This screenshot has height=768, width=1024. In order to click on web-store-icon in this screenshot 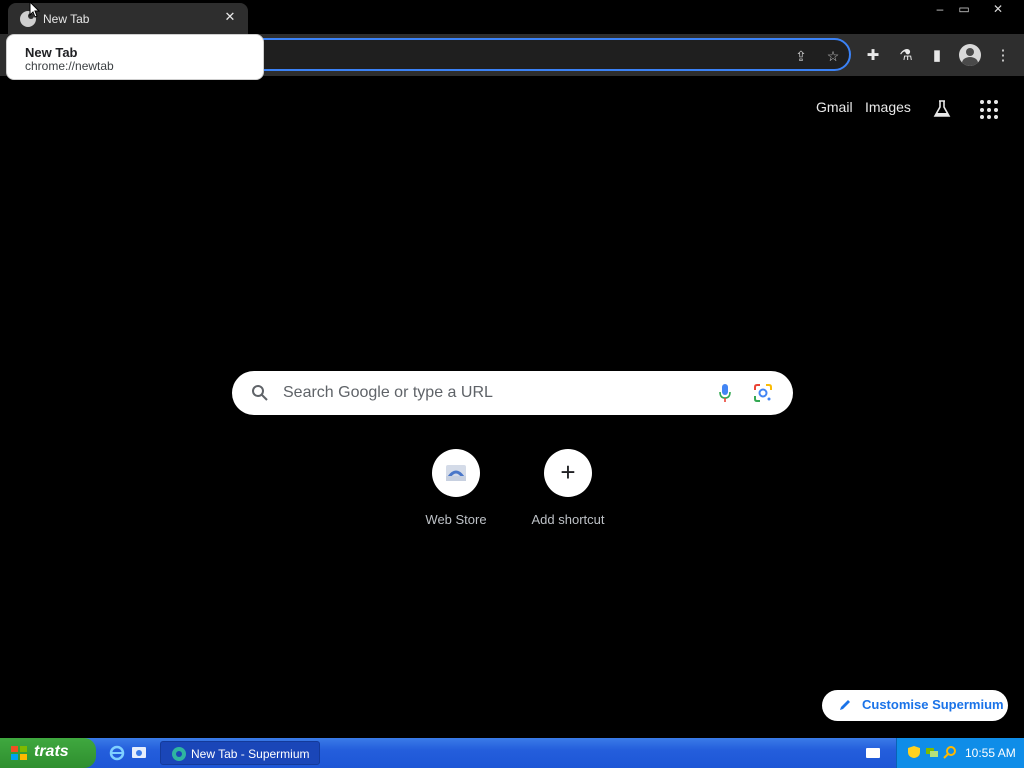, I will do `click(456, 473)`.